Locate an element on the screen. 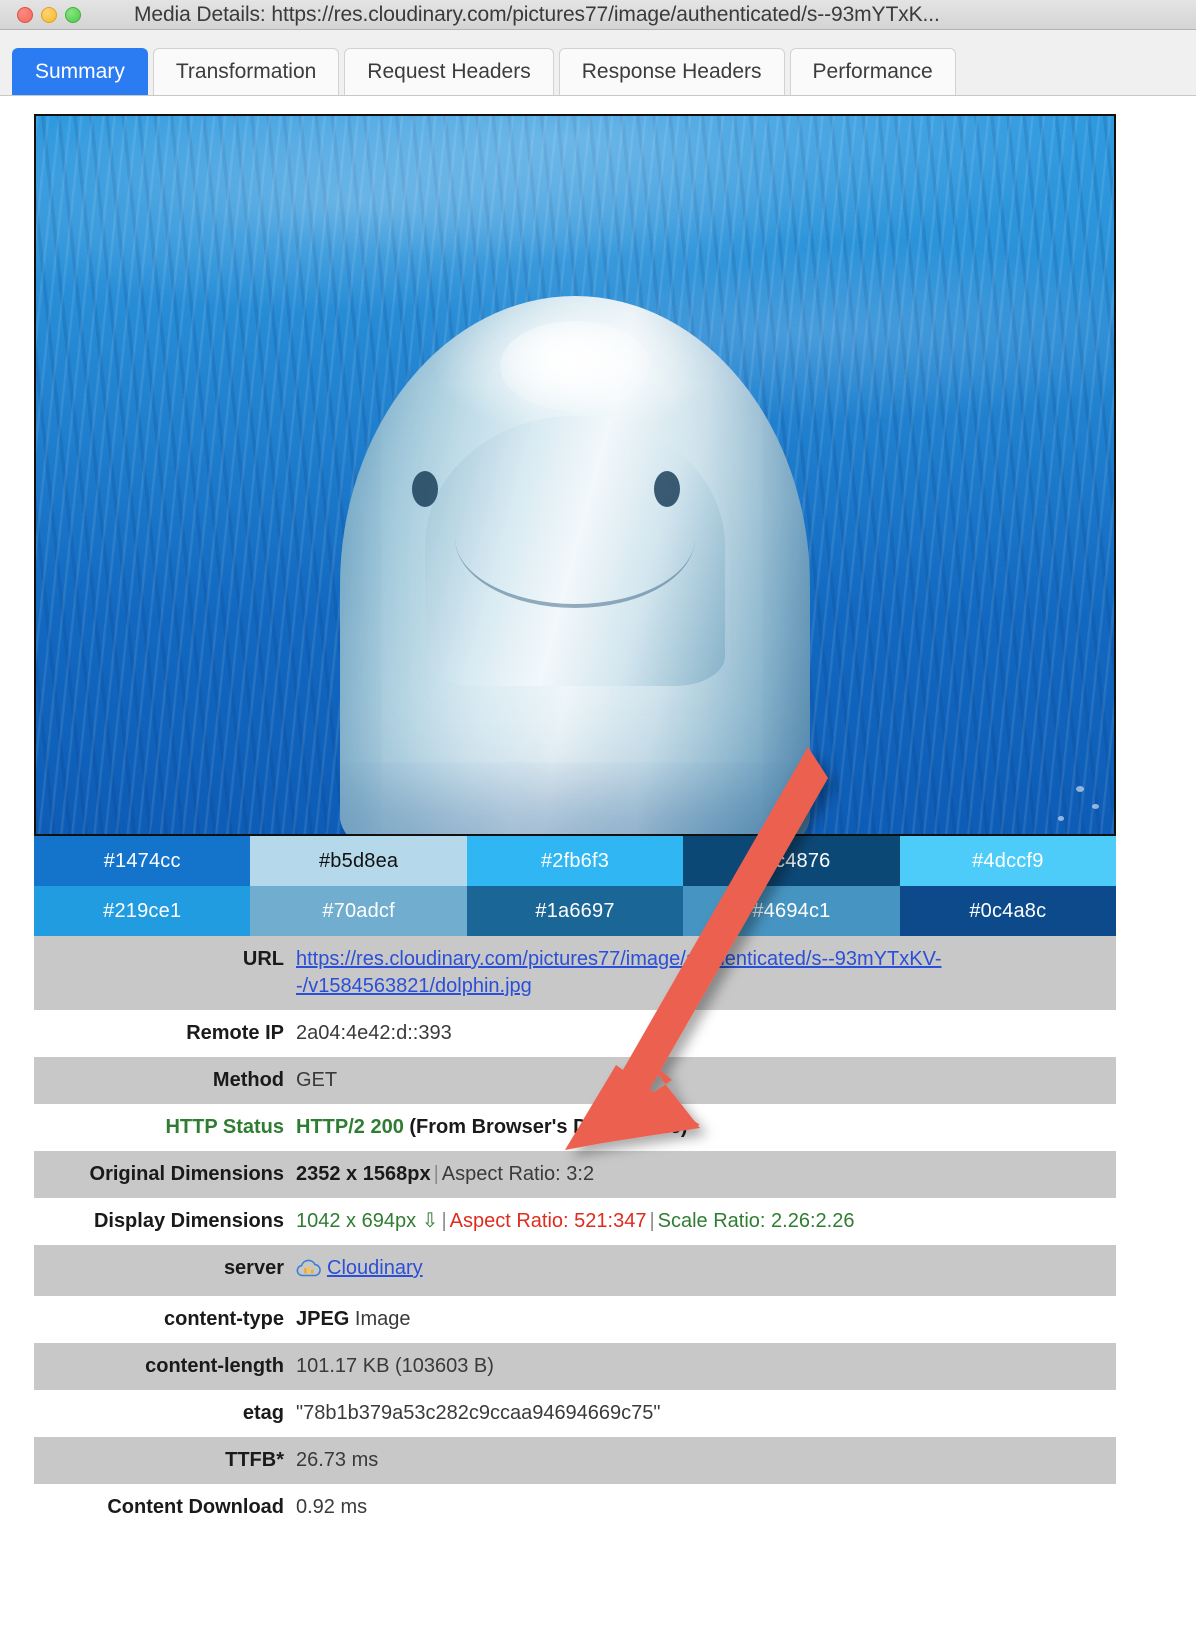  row-key-url: URL is located at coordinates (263, 959).